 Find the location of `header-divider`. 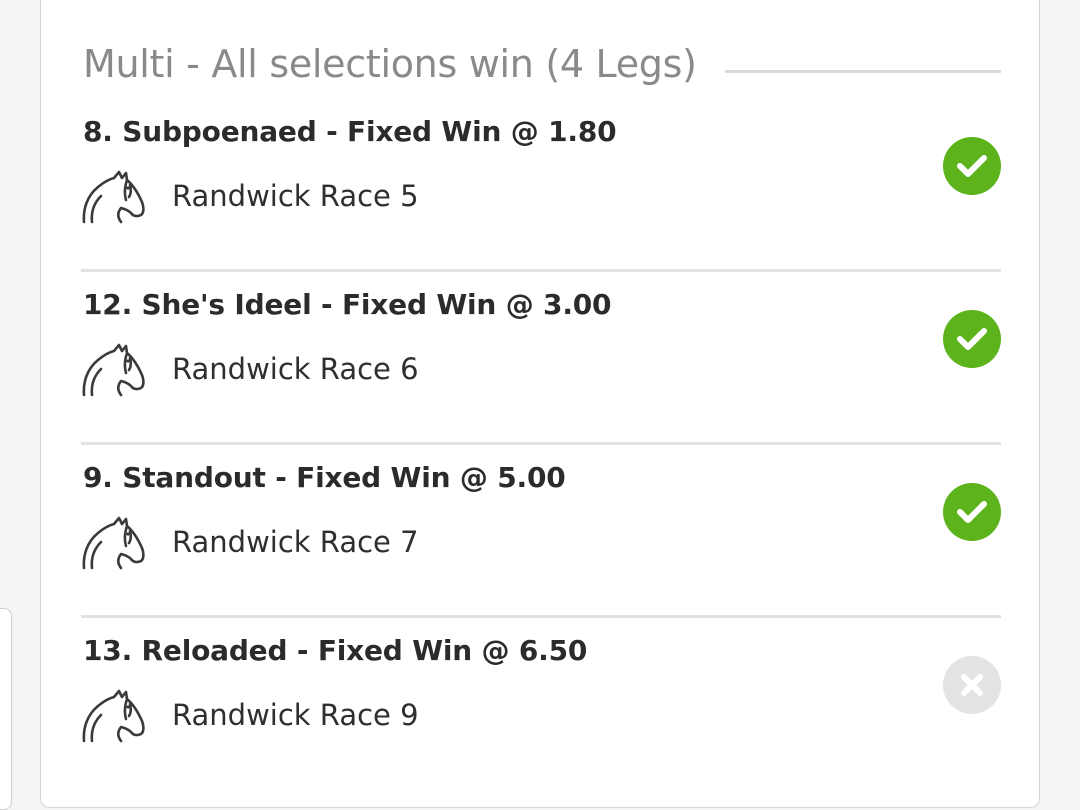

header-divider is located at coordinates (862, 71).